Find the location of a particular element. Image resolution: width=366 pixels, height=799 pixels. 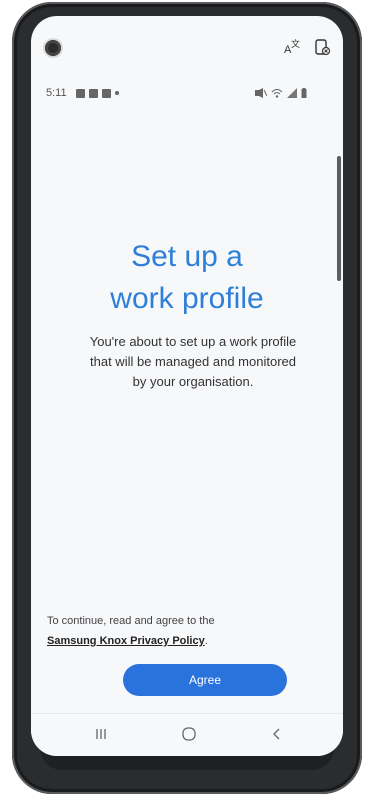

more-notifications-icon is located at coordinates (117, 93).